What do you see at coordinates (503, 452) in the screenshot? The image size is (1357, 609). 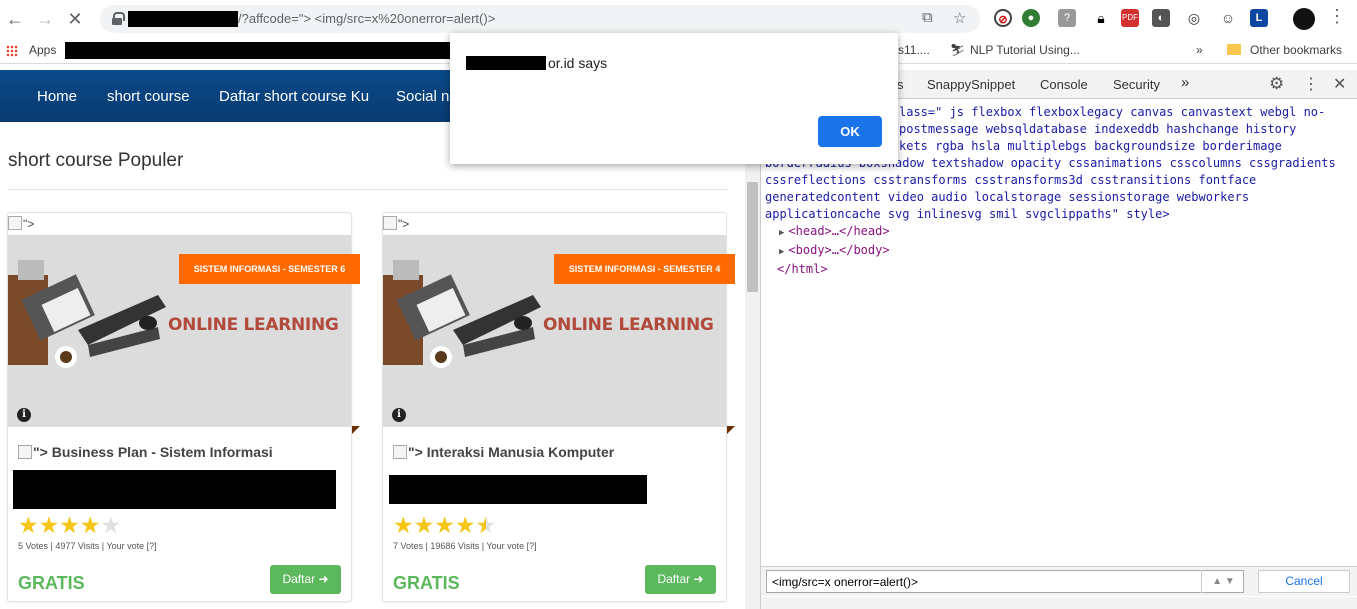 I see `course-title: "> Interaksi Manusia Komputer` at bounding box center [503, 452].